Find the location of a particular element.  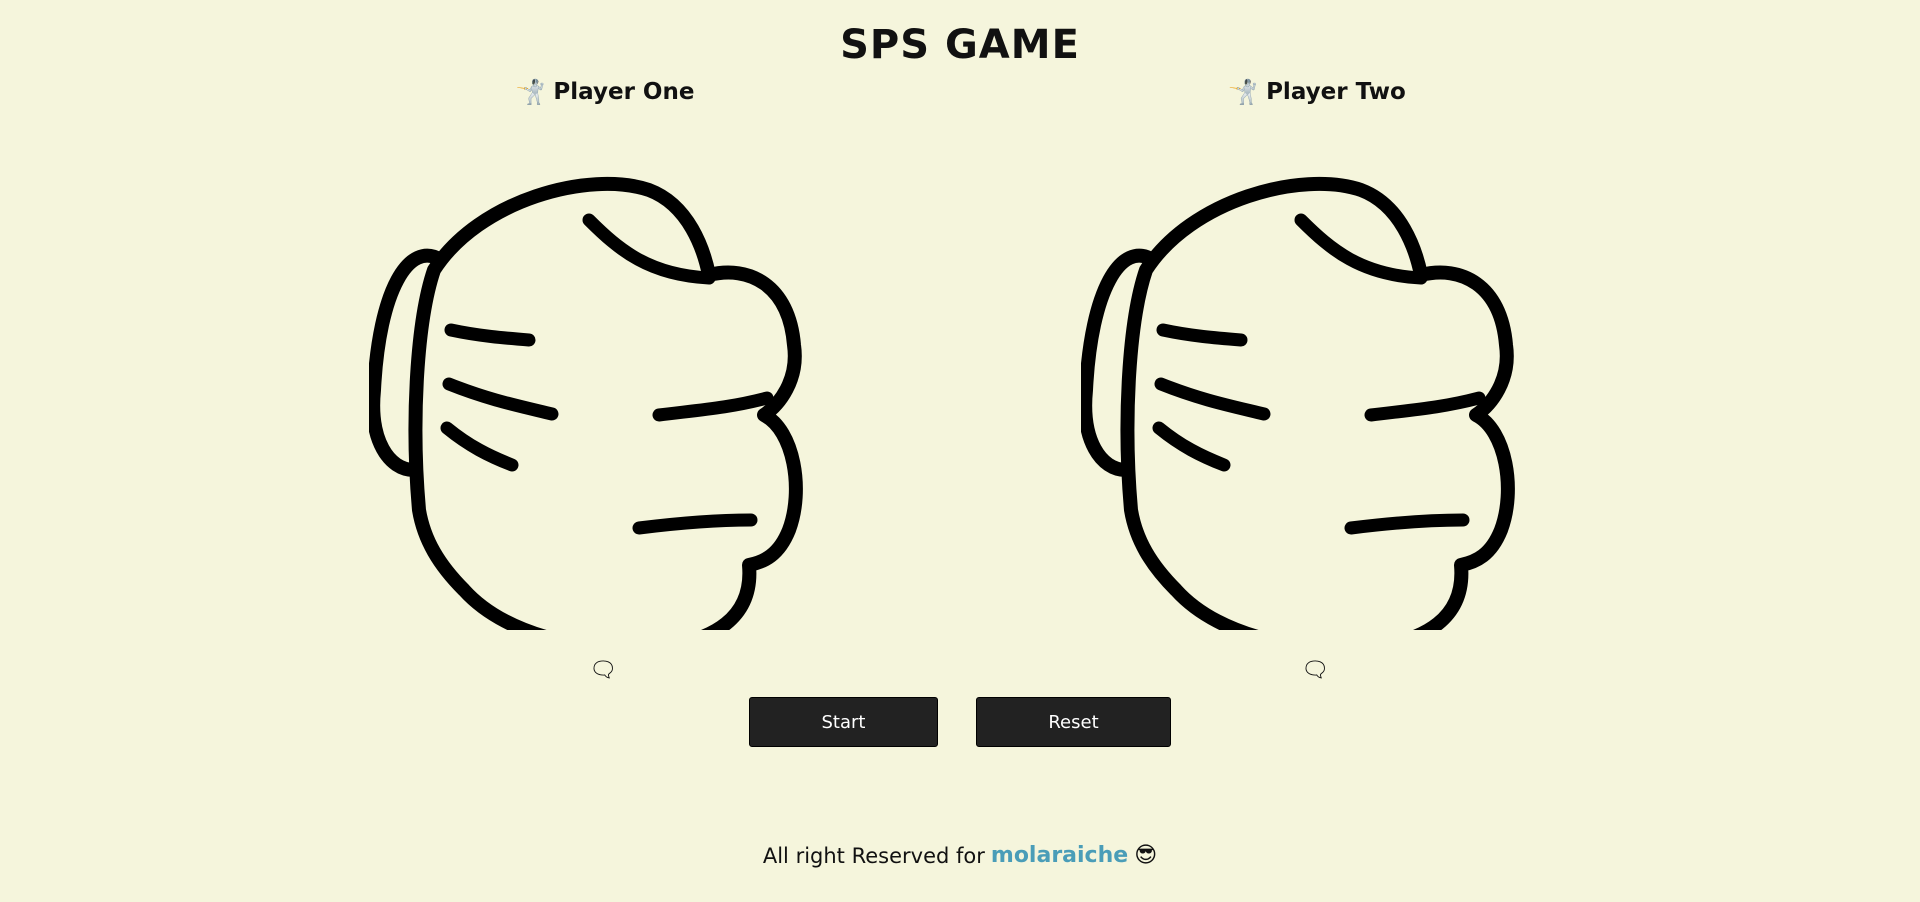

footer: All right Reserved for molaraiche 😎 is located at coordinates (960, 855).